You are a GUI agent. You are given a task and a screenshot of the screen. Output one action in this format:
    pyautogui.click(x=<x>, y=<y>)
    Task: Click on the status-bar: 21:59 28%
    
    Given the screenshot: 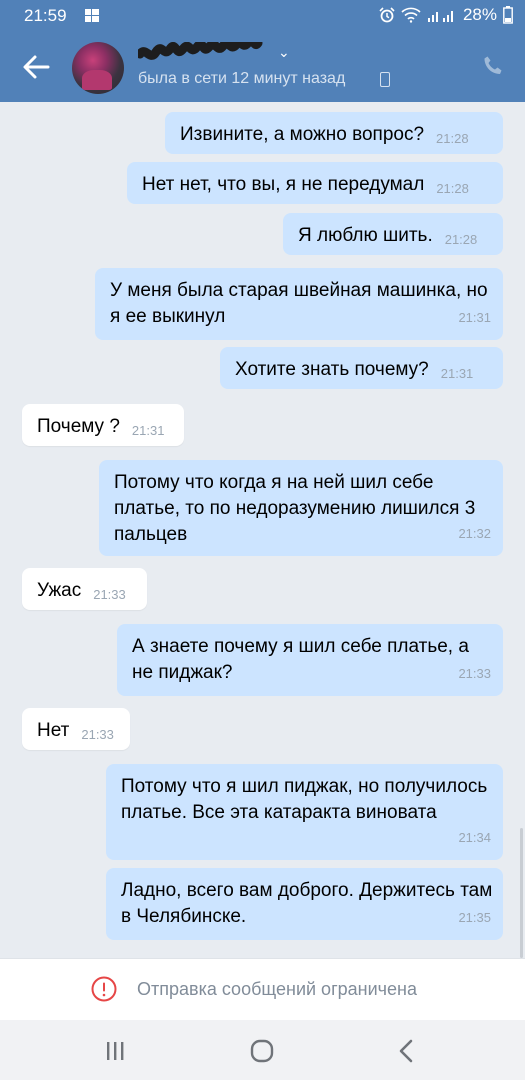 What is the action you would take?
    pyautogui.click(x=262, y=16)
    